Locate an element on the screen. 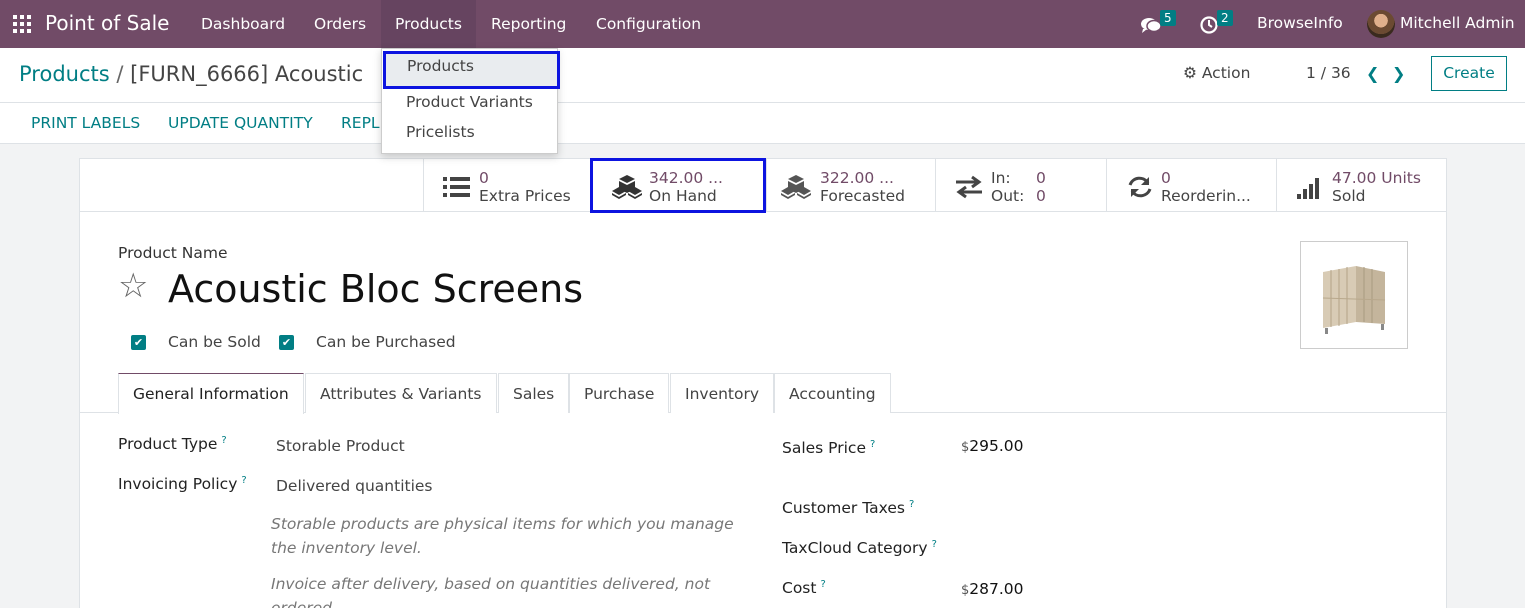 The image size is (1525, 608). stat-out-label: Out: is located at coordinates (1008, 196).